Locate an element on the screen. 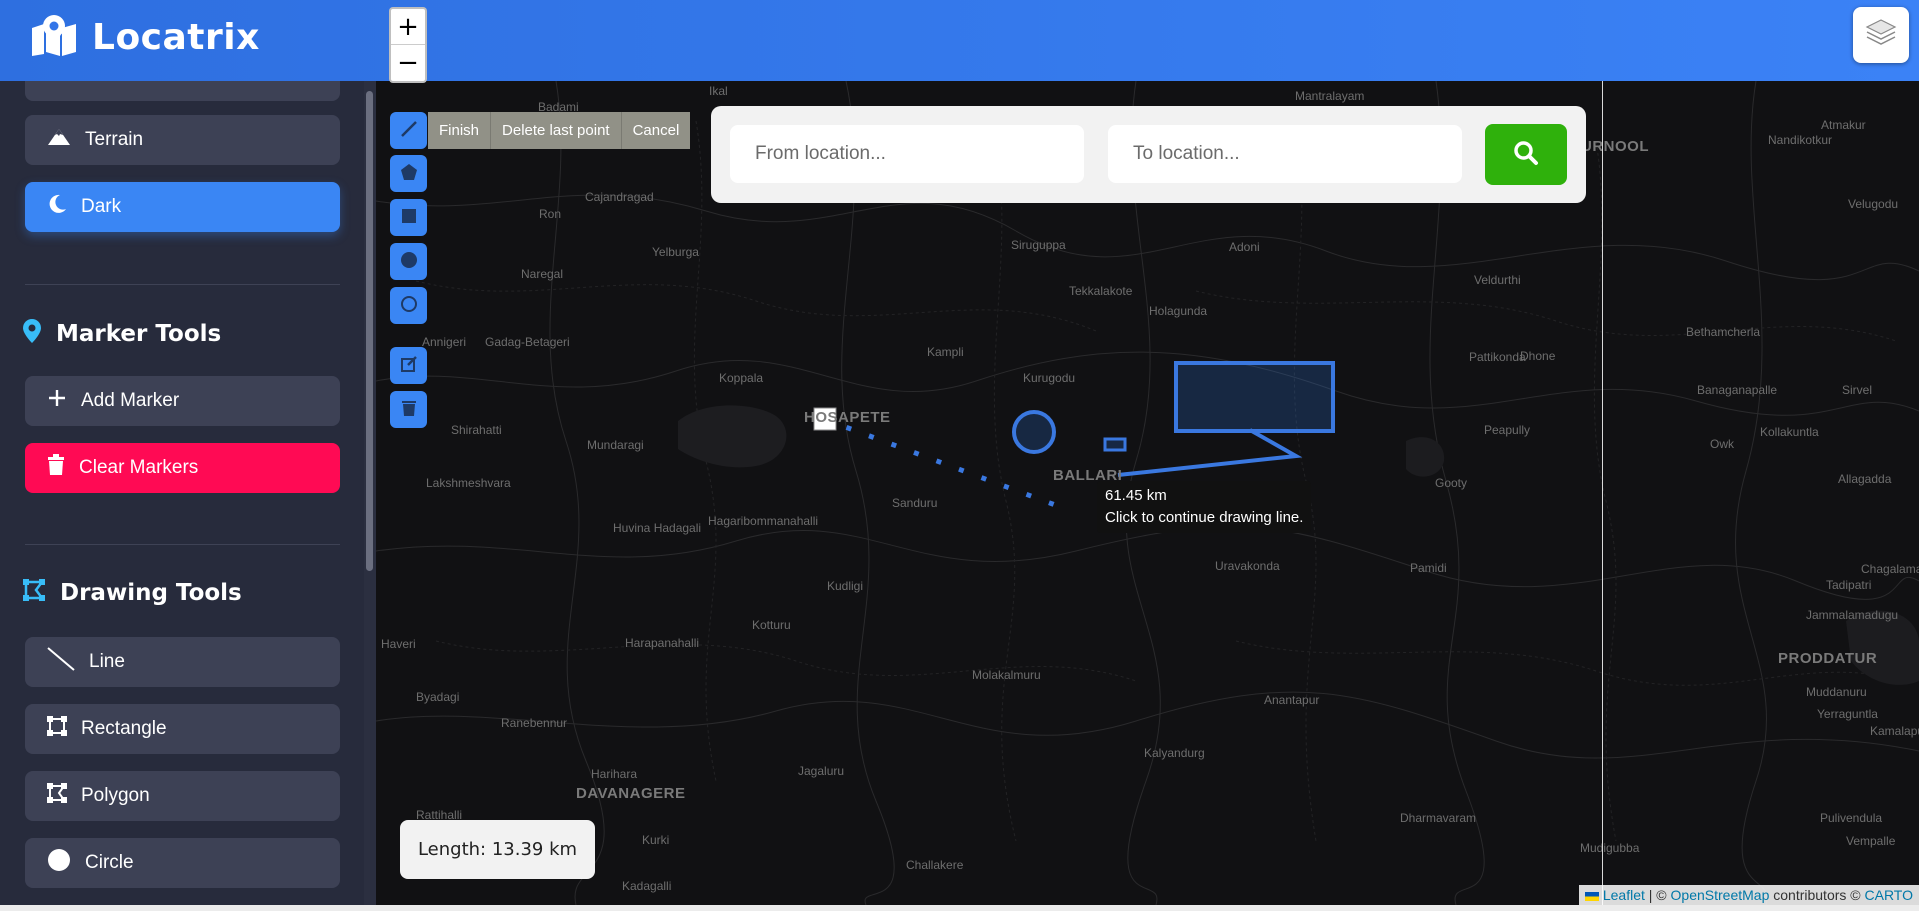  map-place-label: Jammalamadugu is located at coordinates (1852, 615).